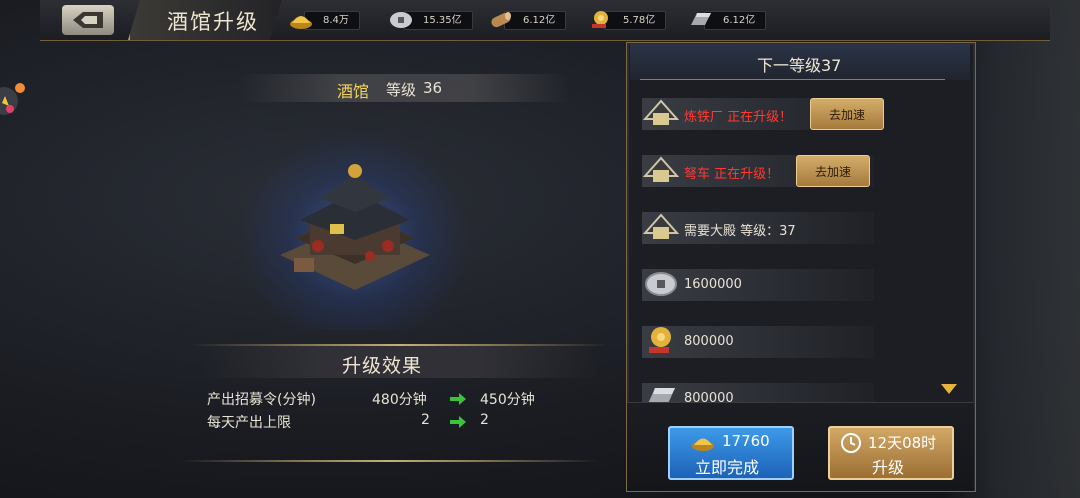  I want to click on building-name: 酒馆, so click(353, 91).